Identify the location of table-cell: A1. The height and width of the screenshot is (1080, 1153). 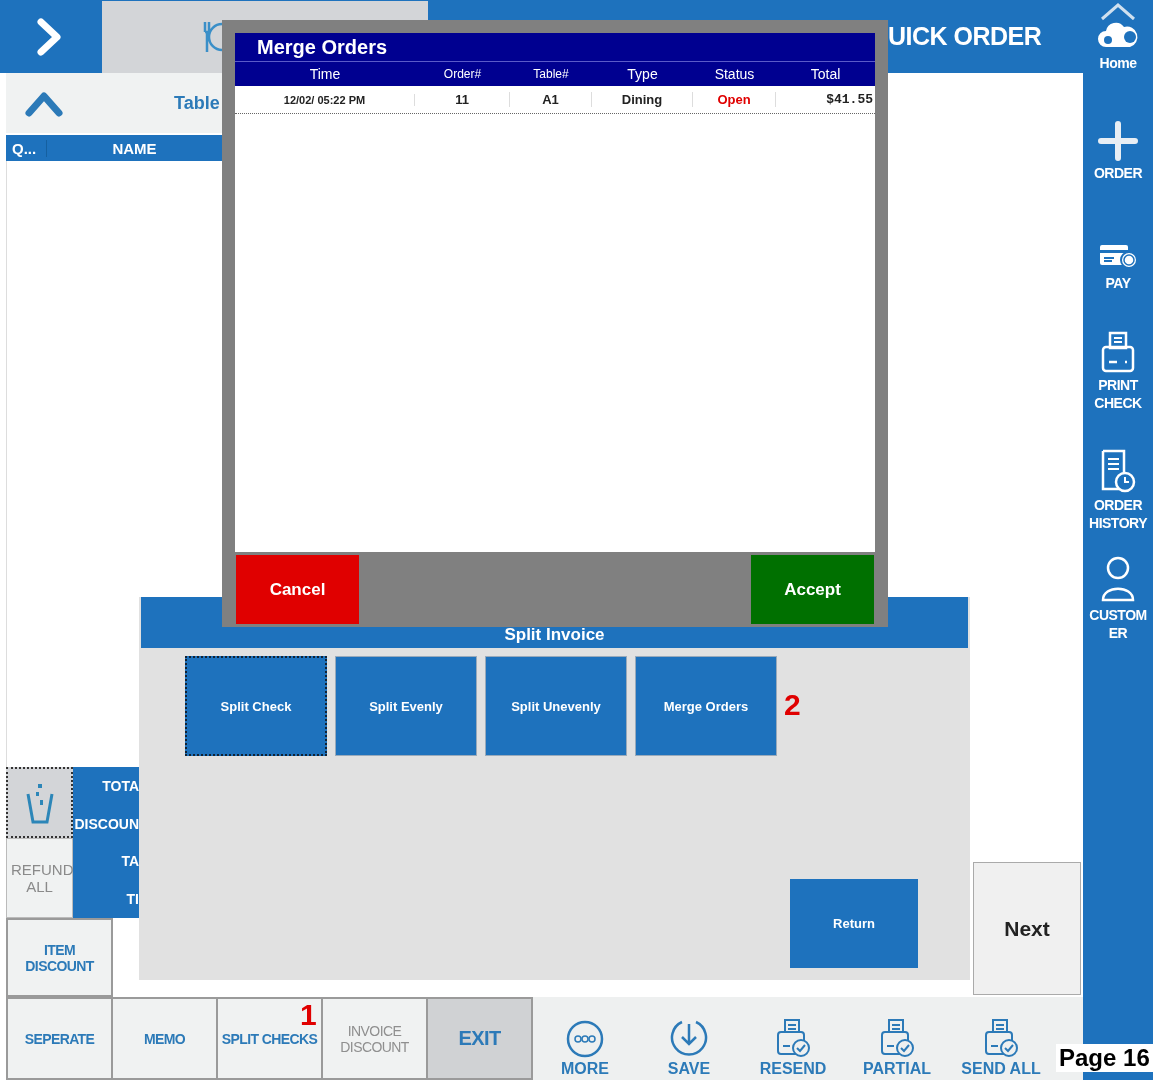
(551, 99).